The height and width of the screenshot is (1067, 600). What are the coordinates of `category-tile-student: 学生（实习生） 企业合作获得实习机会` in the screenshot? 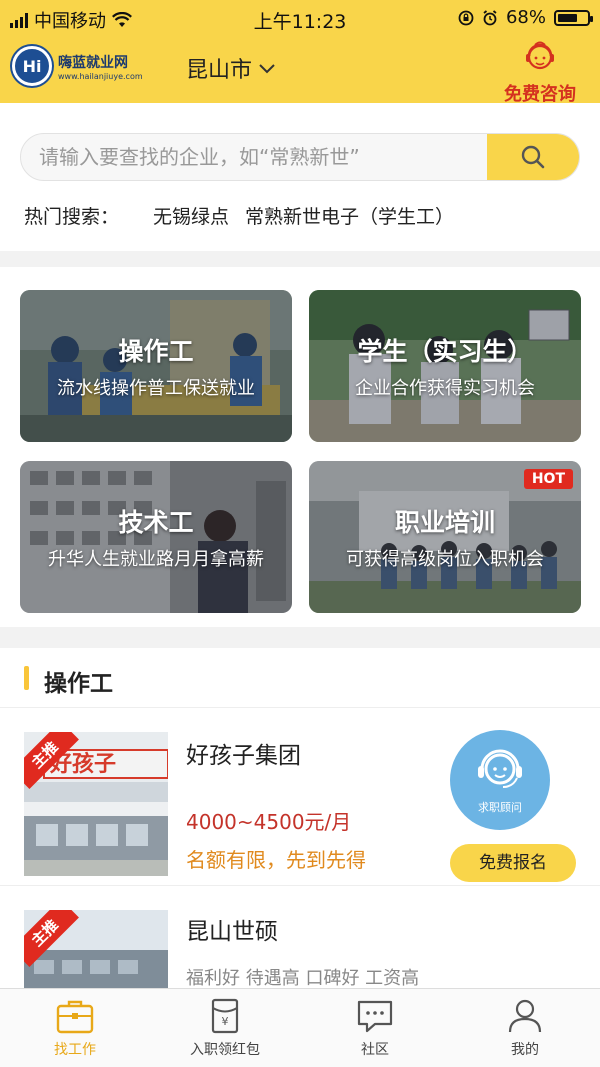 It's located at (445, 366).